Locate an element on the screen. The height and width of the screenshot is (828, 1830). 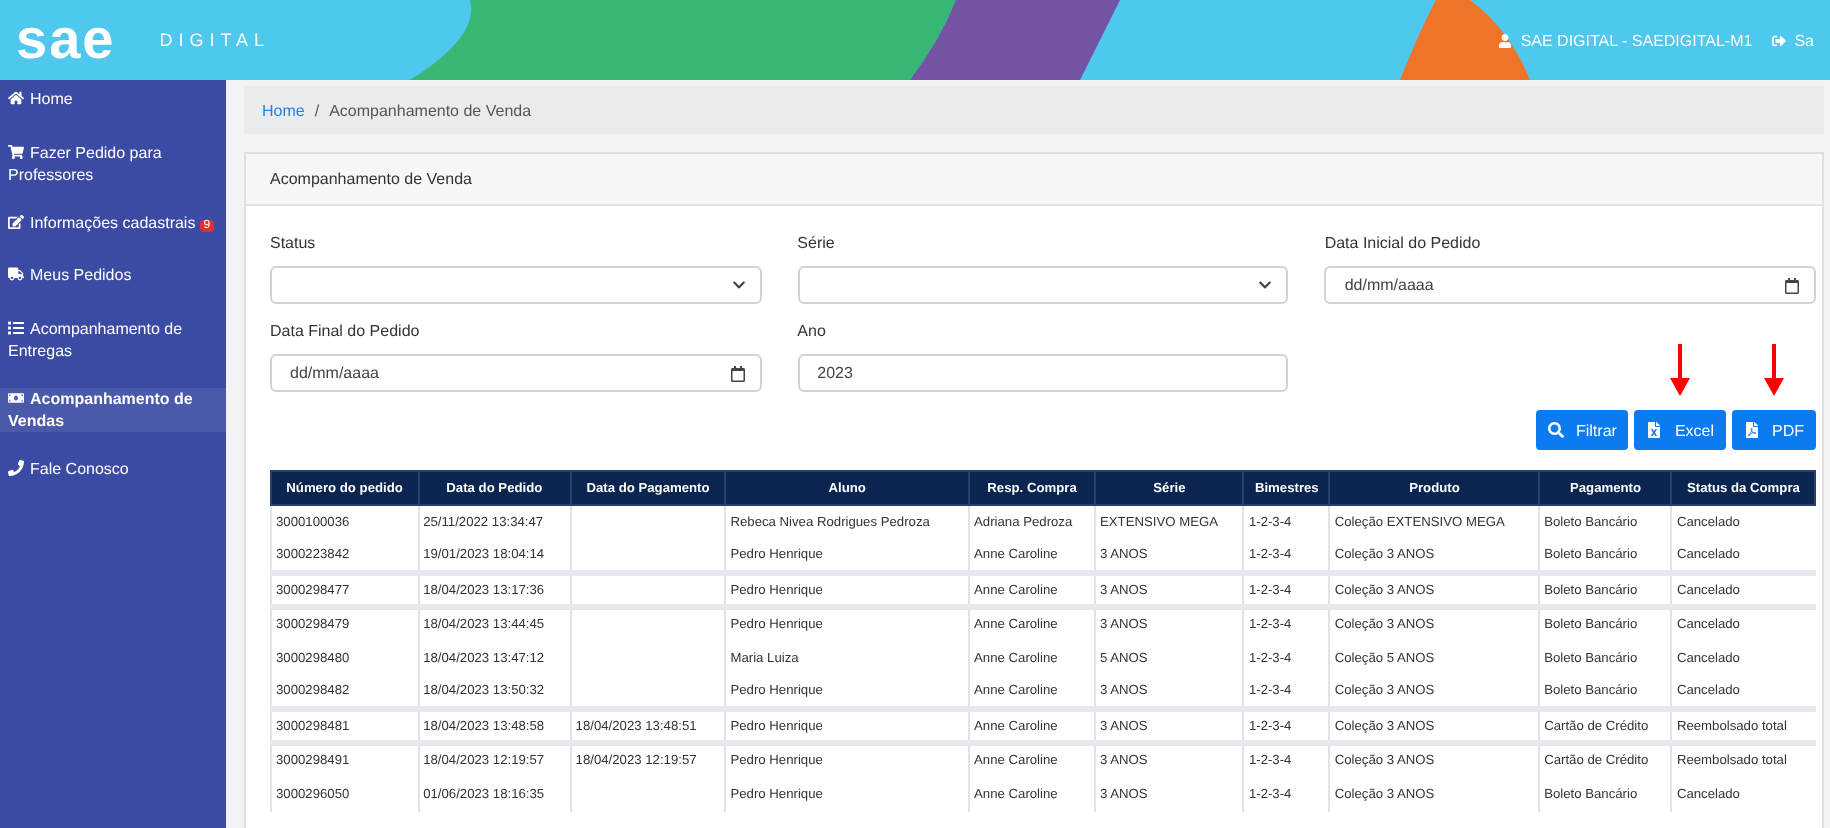
field-label: Data Inicial do Pedido is located at coordinates (1403, 243).